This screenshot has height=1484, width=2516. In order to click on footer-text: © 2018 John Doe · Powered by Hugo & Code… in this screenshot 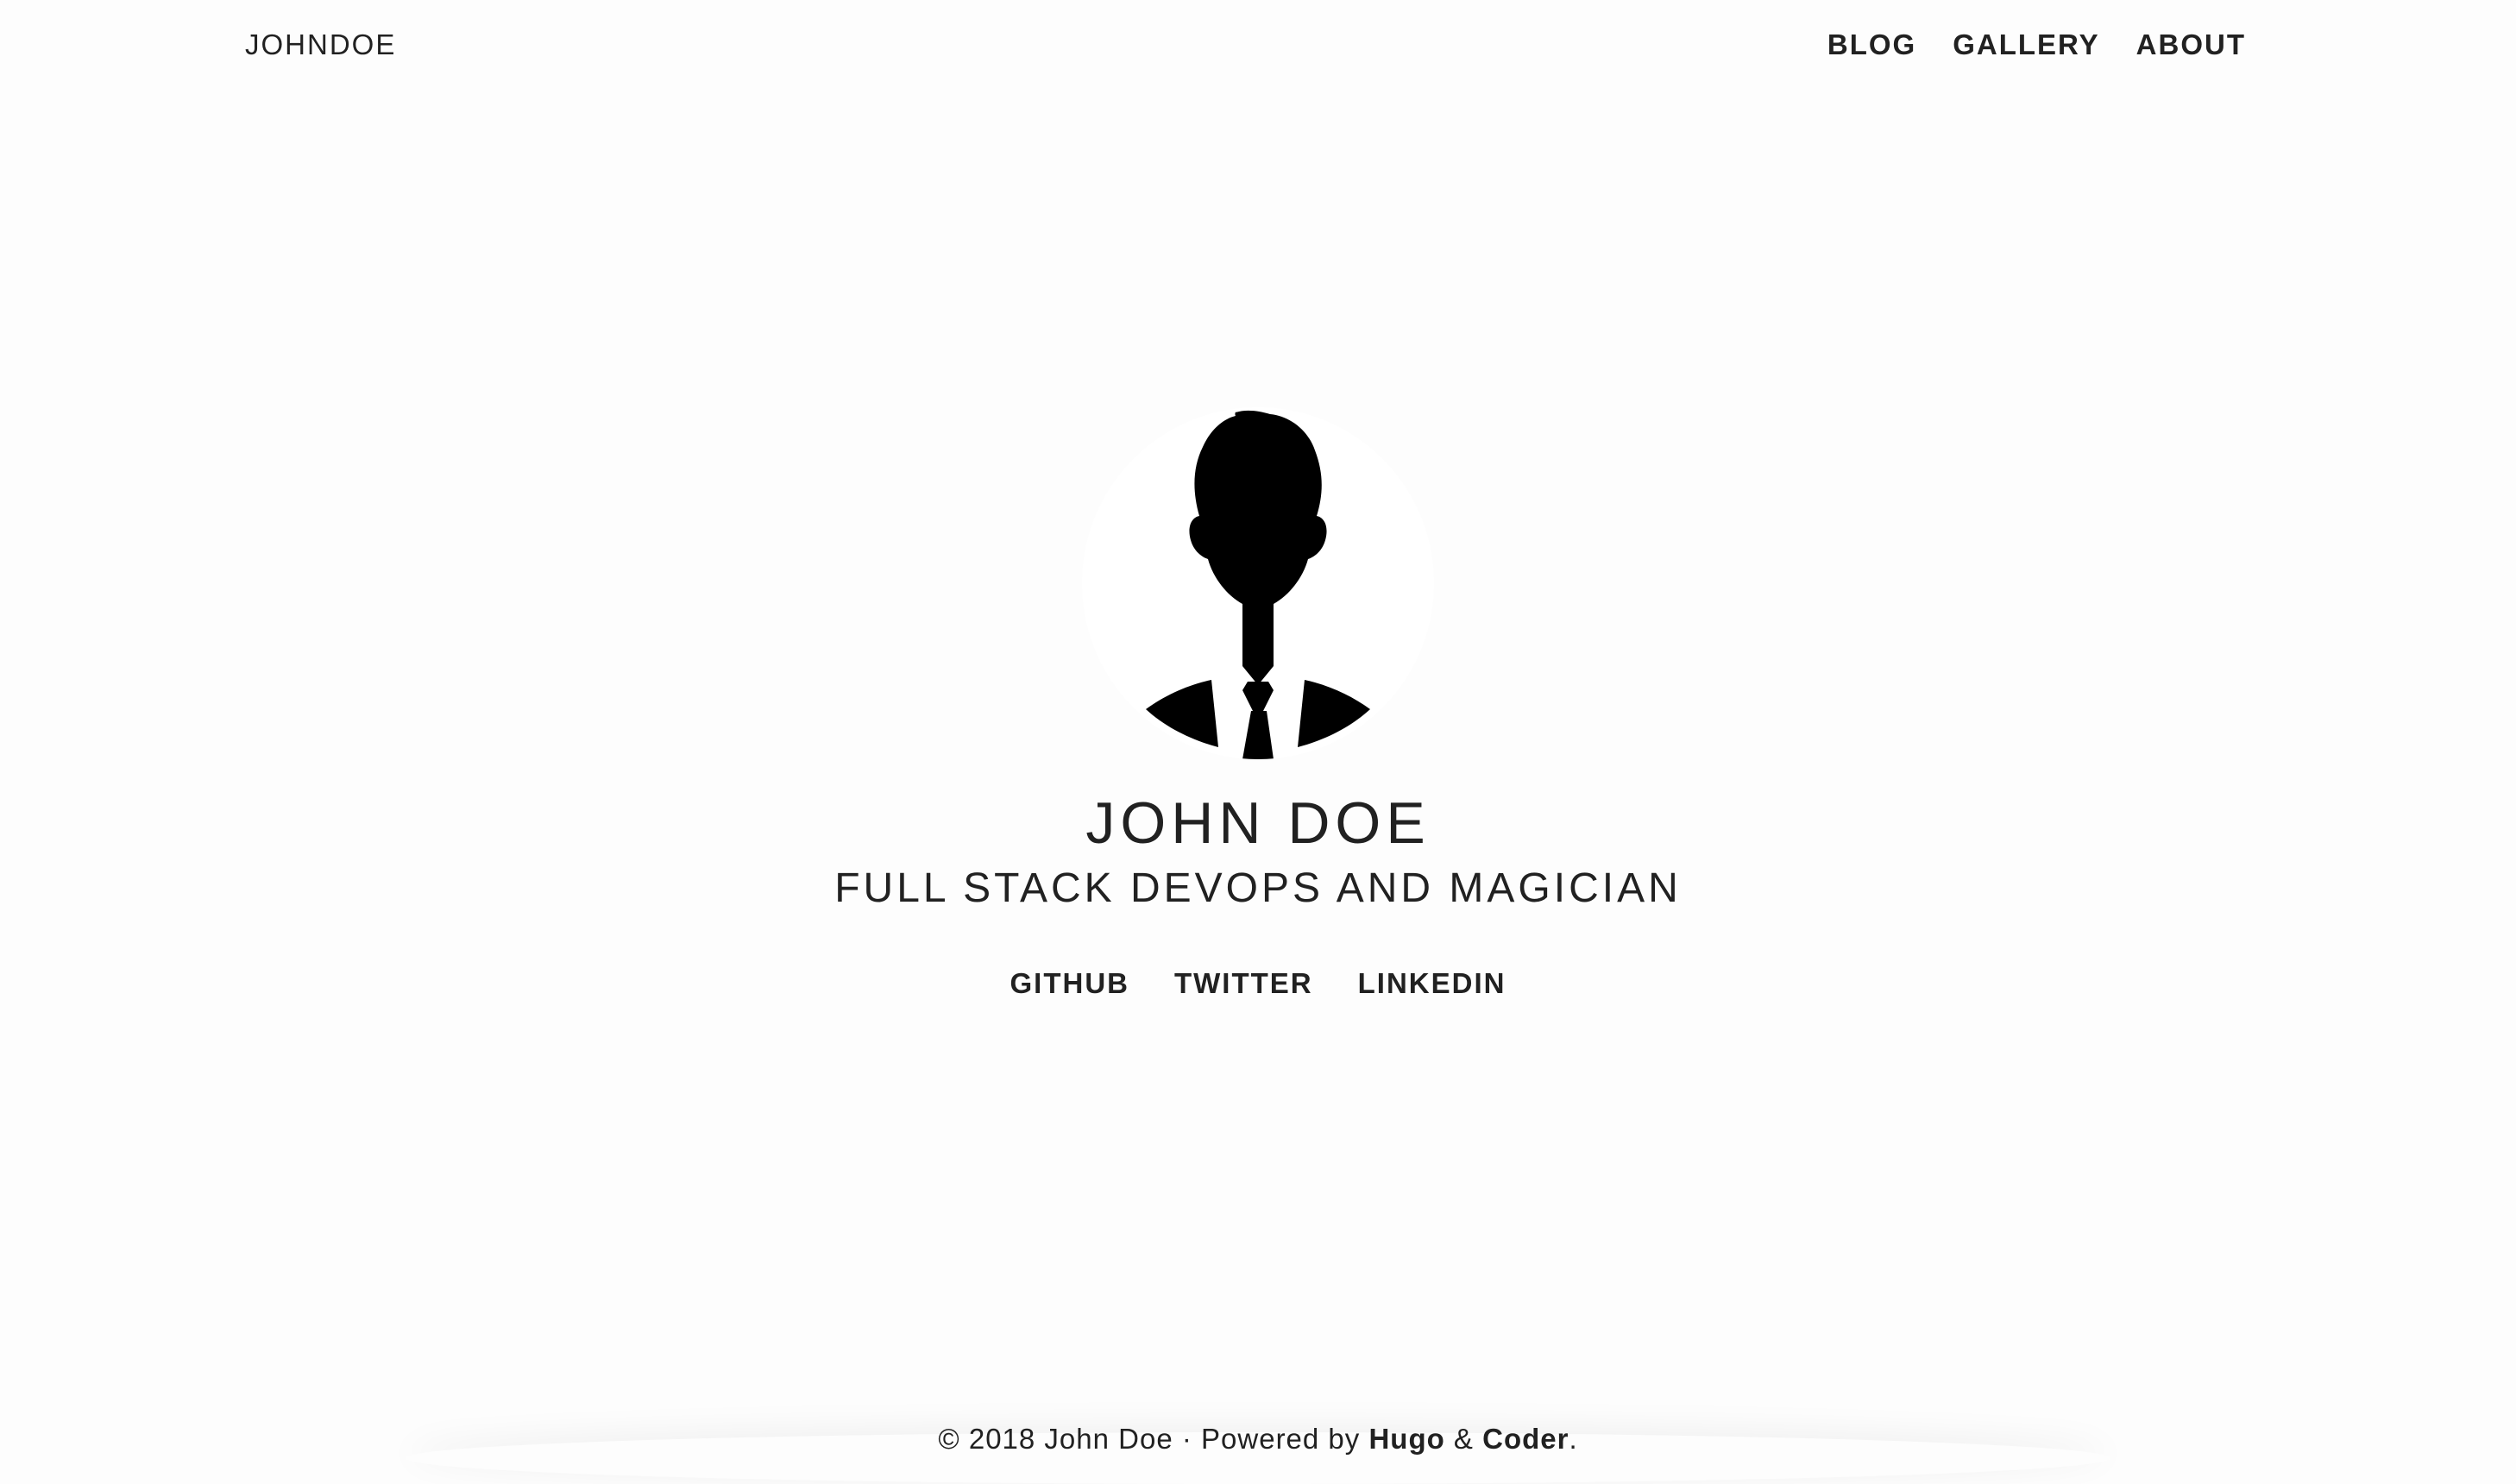, I will do `click(1258, 1436)`.